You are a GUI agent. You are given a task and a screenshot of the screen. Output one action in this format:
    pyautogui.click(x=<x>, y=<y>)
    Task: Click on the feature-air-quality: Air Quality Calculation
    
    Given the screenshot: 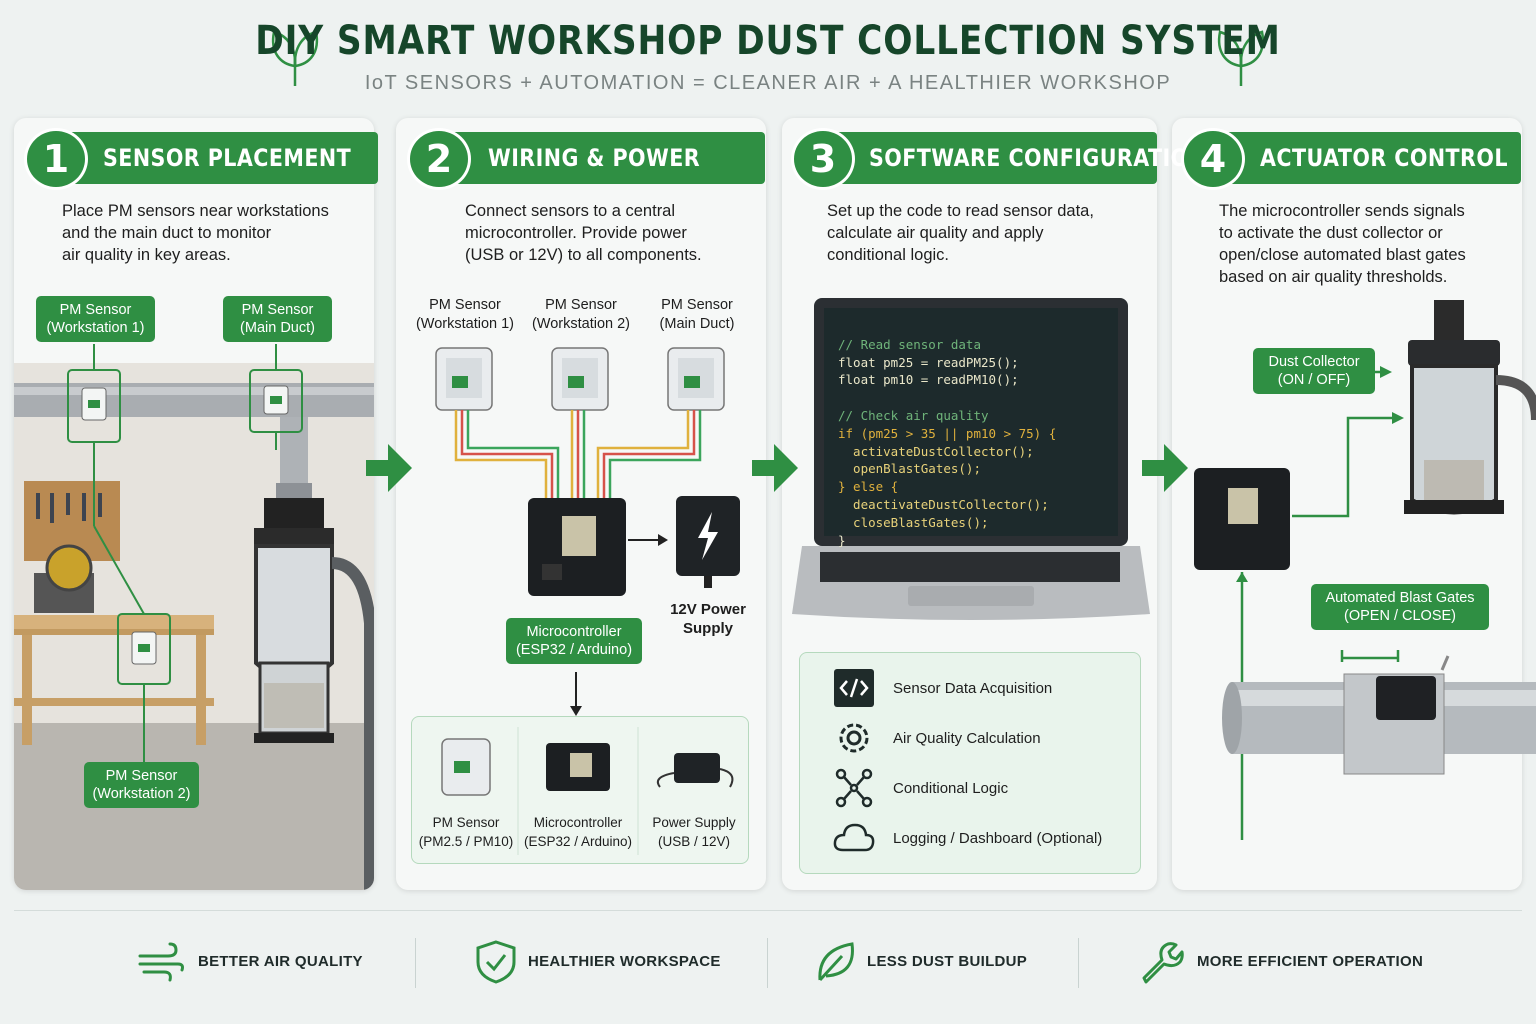 What is the action you would take?
    pyautogui.click(x=967, y=738)
    